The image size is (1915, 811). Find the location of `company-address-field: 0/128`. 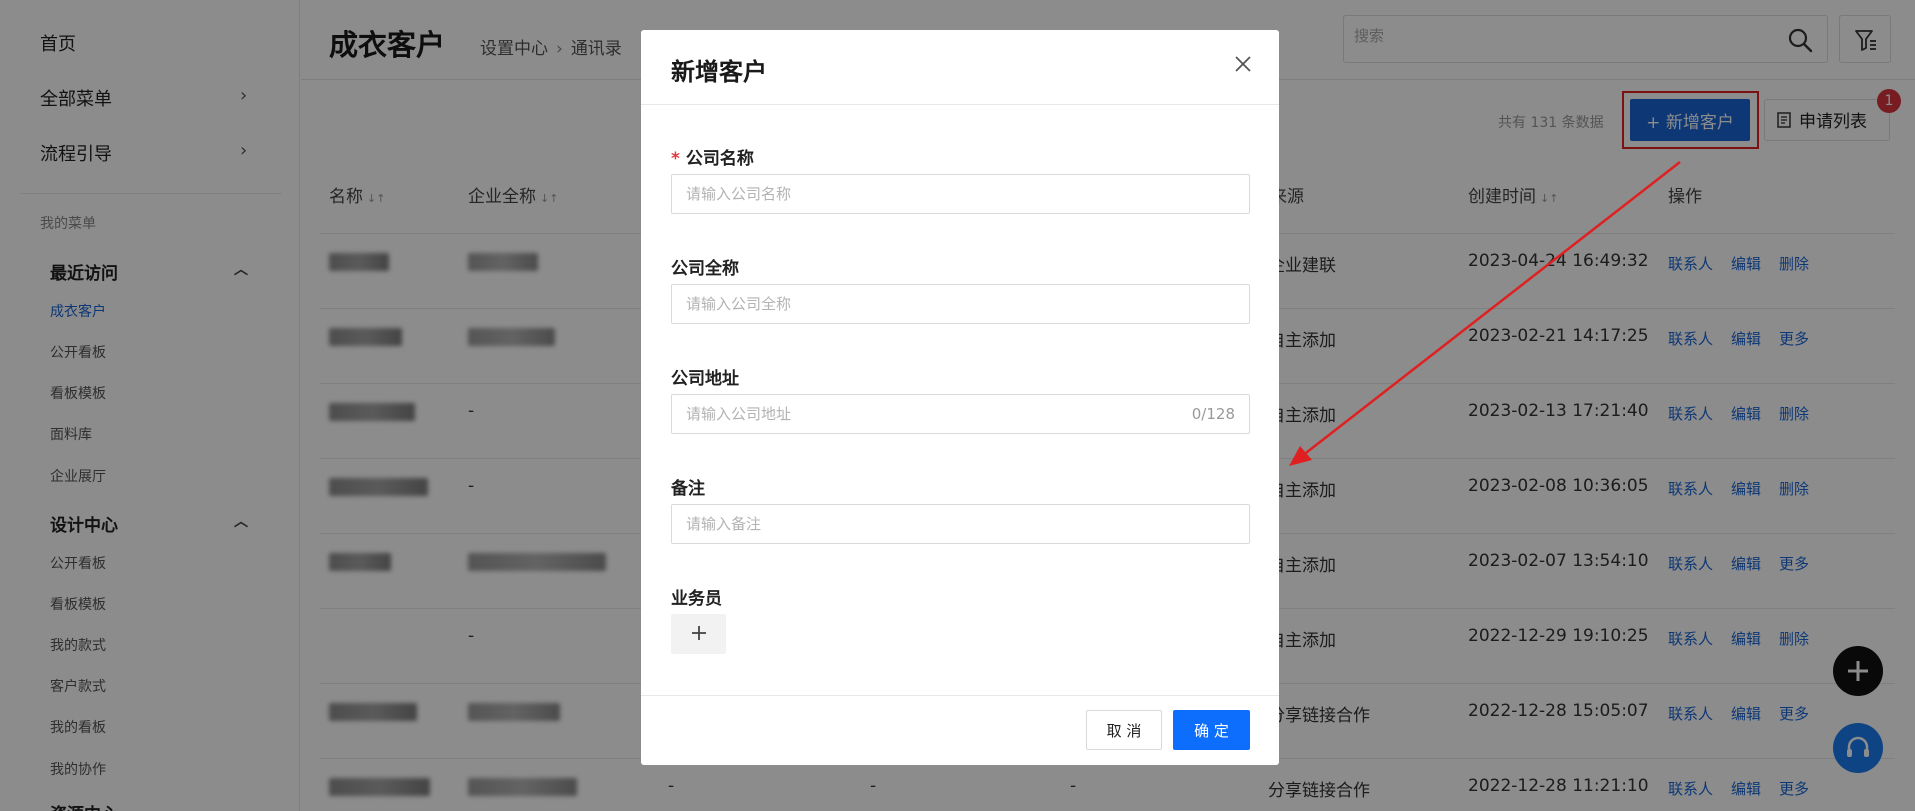

company-address-field: 0/128 is located at coordinates (960, 414).